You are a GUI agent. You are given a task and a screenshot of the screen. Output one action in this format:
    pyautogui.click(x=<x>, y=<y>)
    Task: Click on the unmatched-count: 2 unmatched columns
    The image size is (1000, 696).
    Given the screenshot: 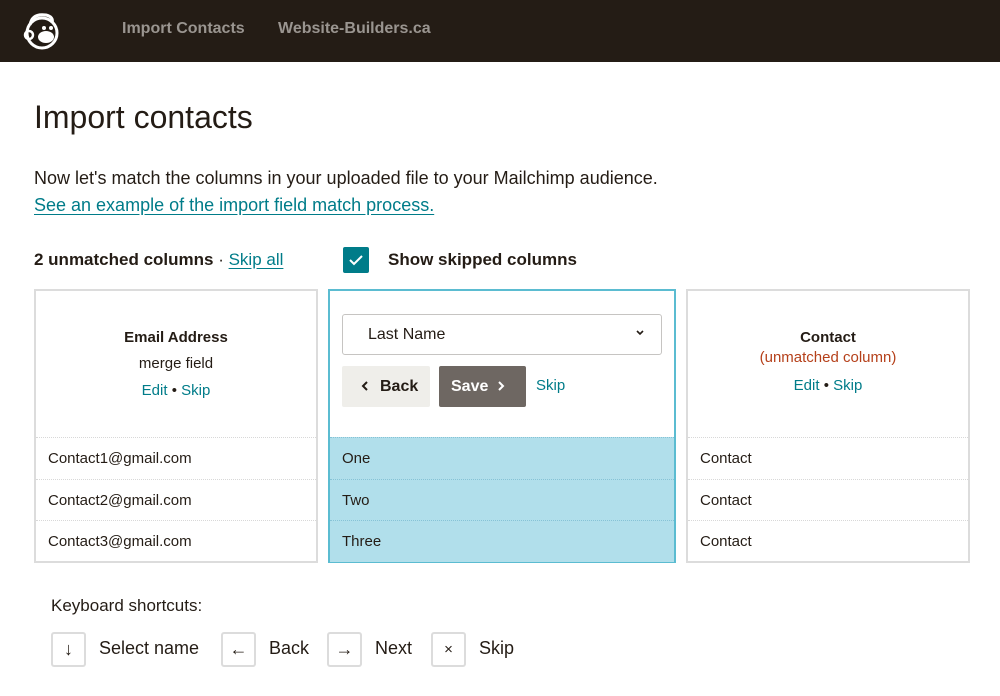 What is the action you would take?
    pyautogui.click(x=124, y=259)
    